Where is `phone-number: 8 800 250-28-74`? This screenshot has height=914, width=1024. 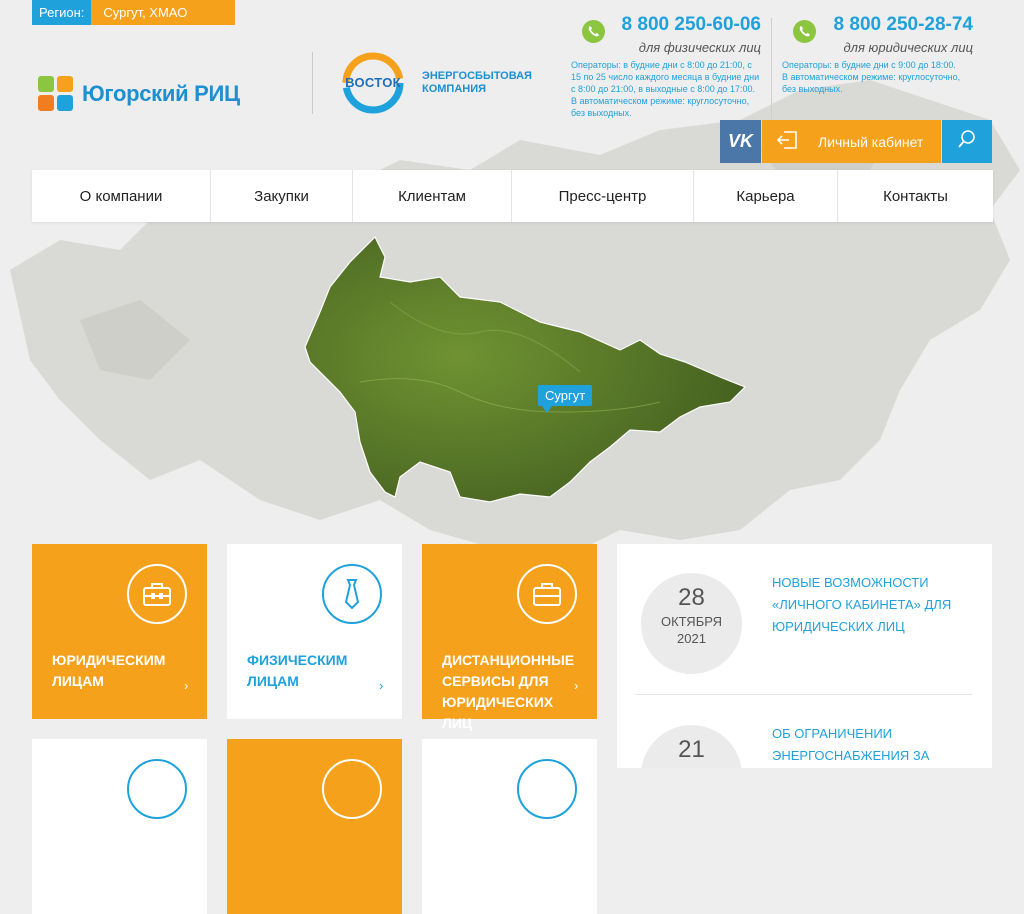 phone-number: 8 800 250-28-74 is located at coordinates (903, 25).